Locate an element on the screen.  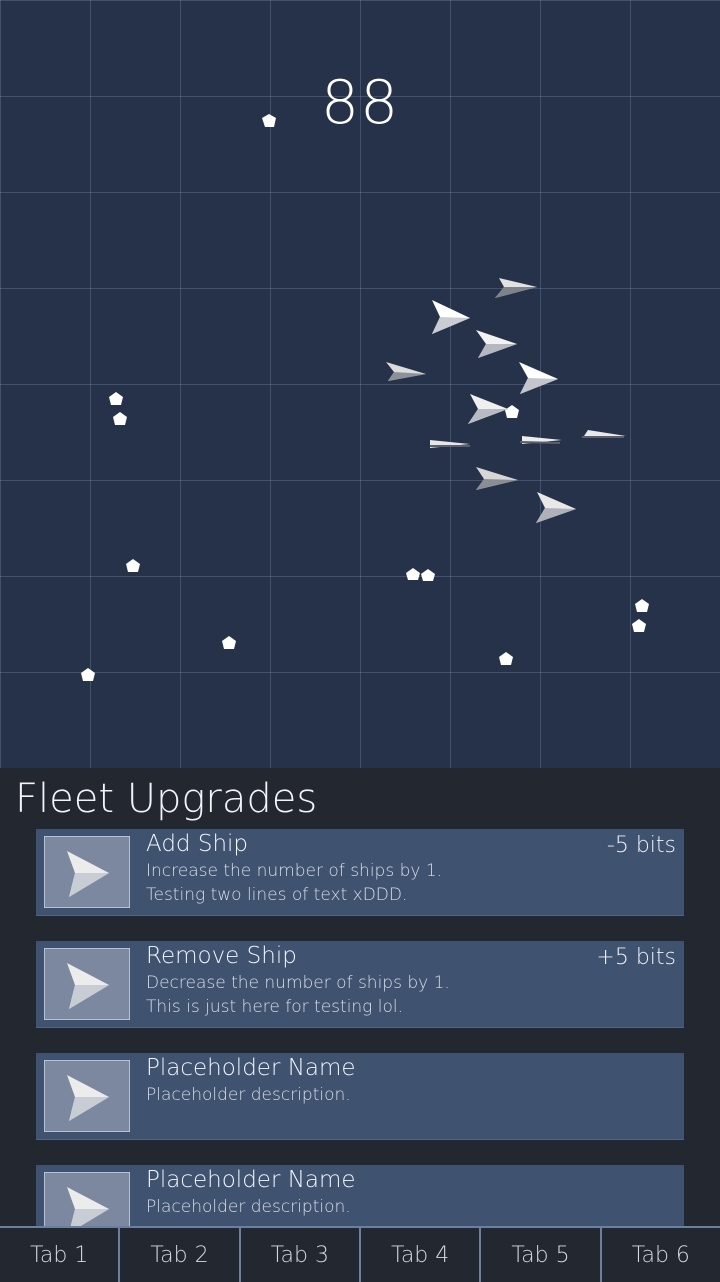
upgrade-name: Add Ship is located at coordinates (197, 844).